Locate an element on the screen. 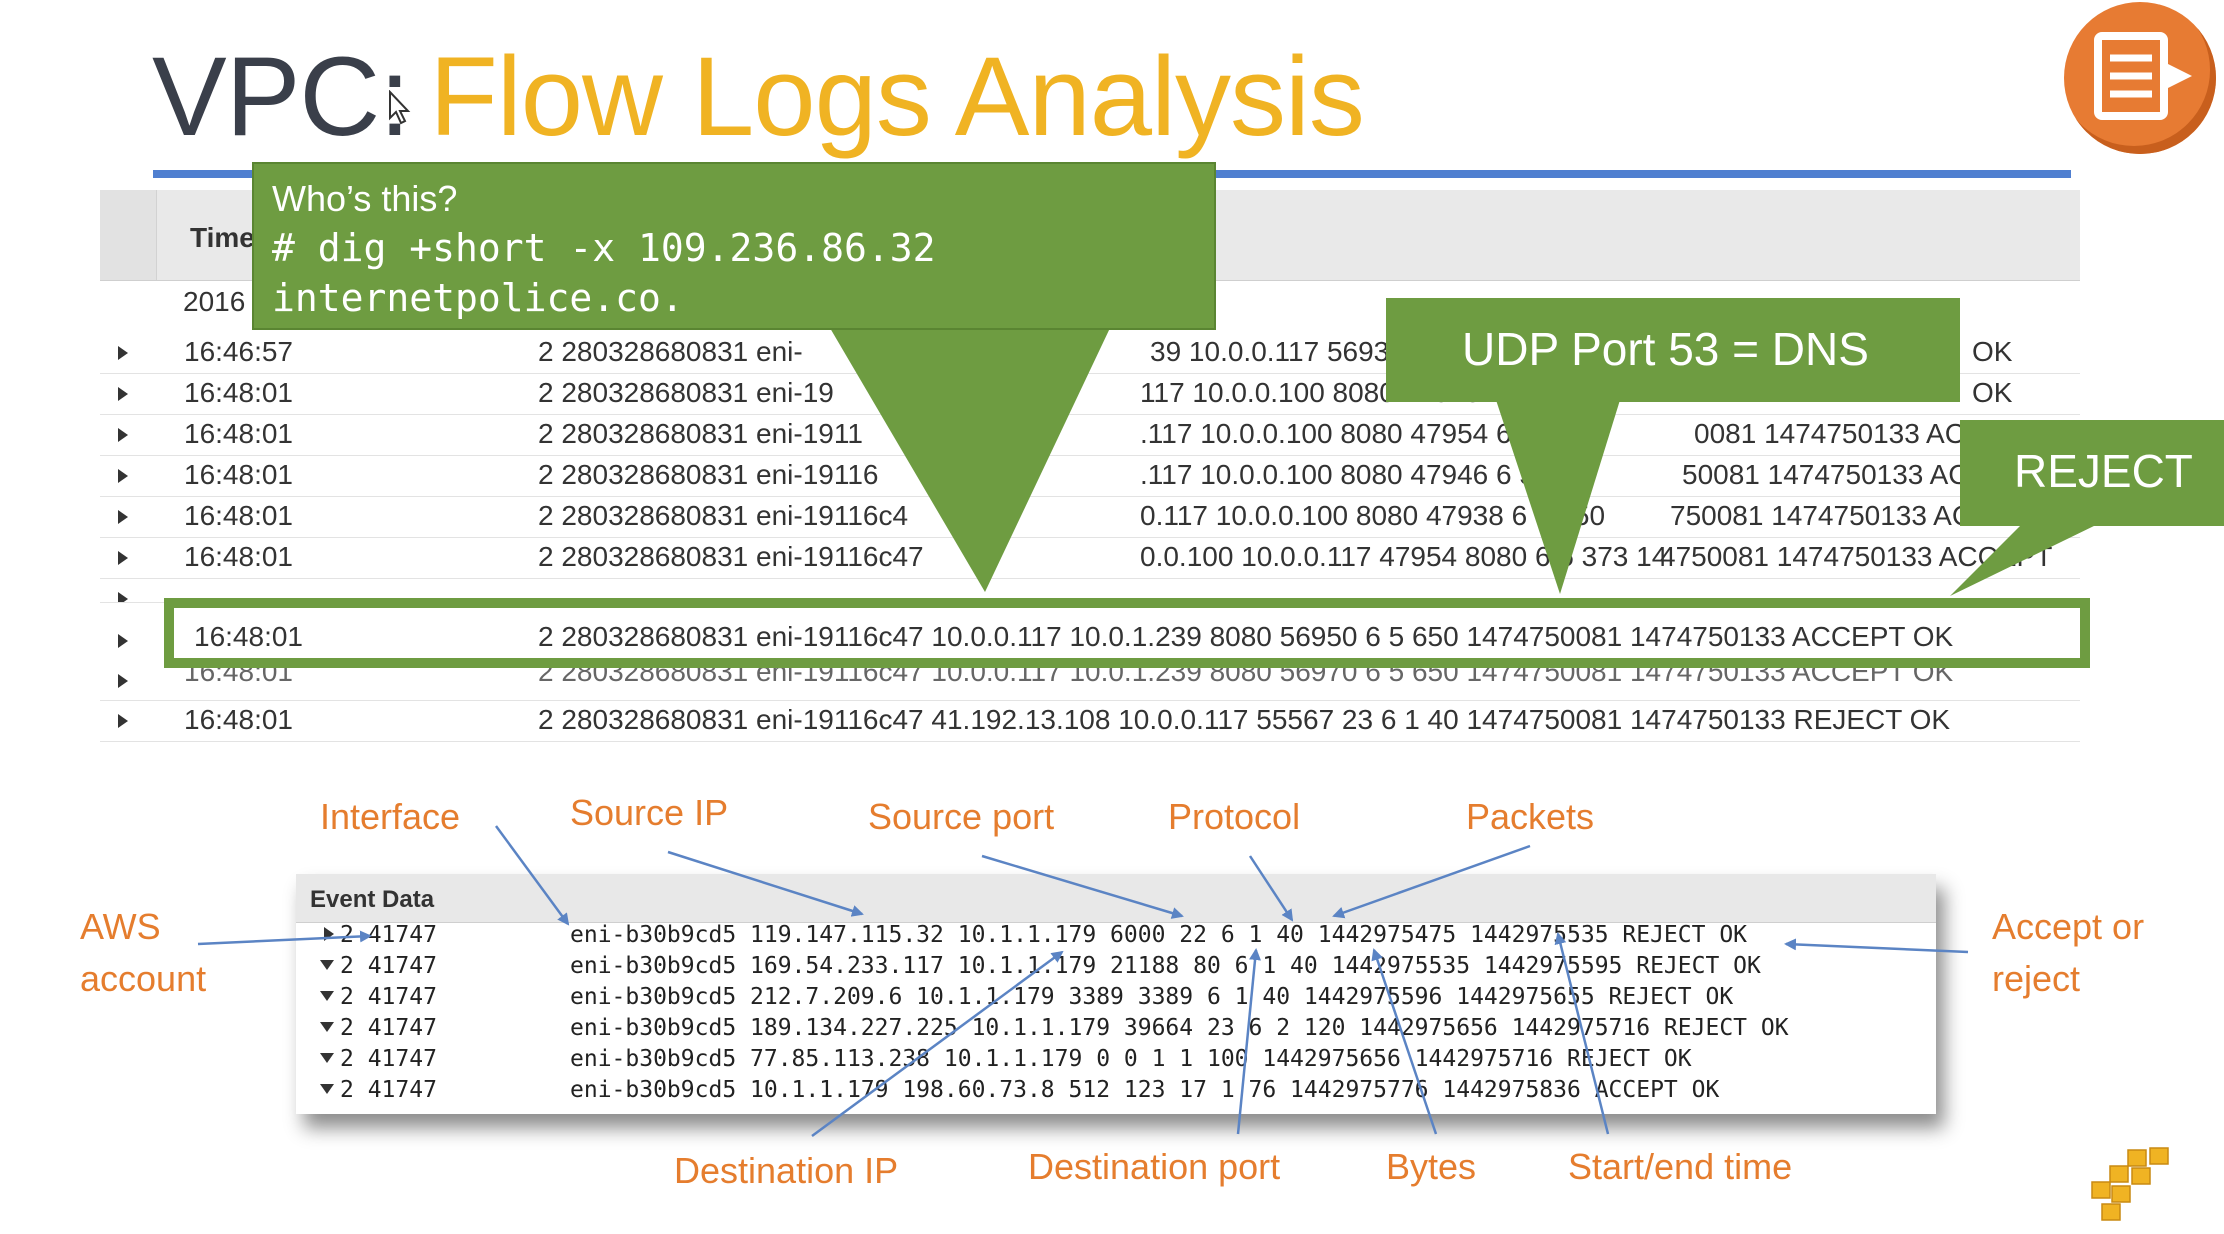 Image resolution: width=2224 pixels, height=1234 pixels. arrow-destination-ip is located at coordinates (937, 1044).